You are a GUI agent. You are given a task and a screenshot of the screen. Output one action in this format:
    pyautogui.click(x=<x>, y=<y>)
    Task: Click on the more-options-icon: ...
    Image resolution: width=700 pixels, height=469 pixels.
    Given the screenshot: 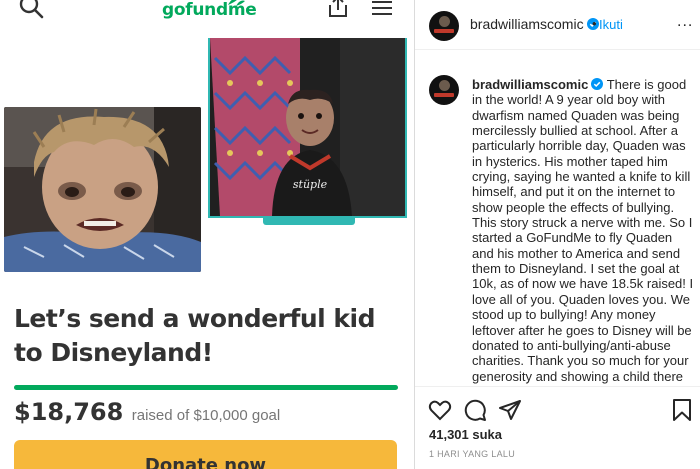 What is the action you would take?
    pyautogui.click(x=685, y=22)
    